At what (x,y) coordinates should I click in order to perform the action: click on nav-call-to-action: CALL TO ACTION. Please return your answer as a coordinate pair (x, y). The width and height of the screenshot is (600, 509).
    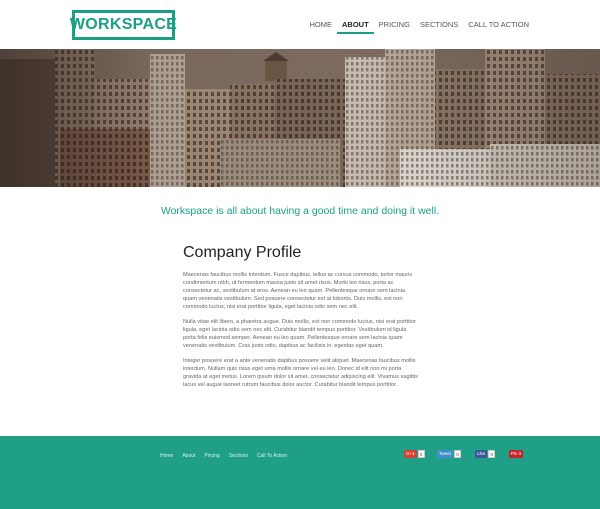
    Looking at the image, I should click on (498, 26).